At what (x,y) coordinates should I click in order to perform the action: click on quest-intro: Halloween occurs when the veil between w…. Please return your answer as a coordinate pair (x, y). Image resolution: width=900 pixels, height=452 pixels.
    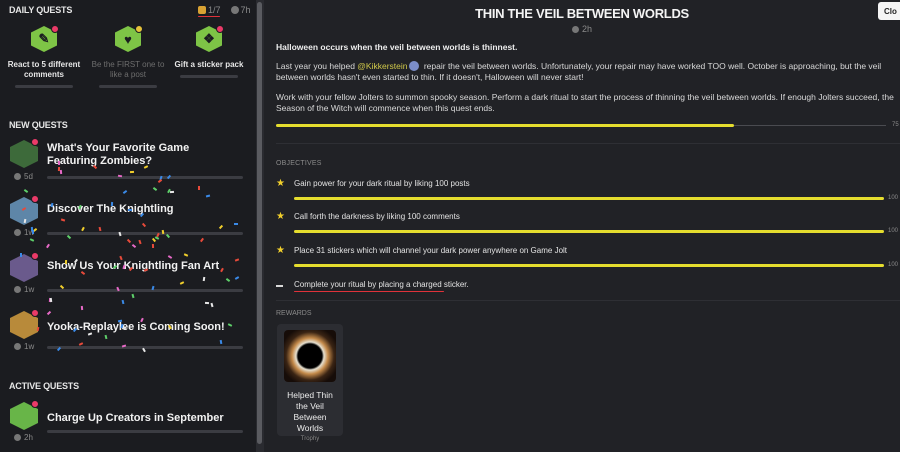
    Looking at the image, I should click on (397, 47).